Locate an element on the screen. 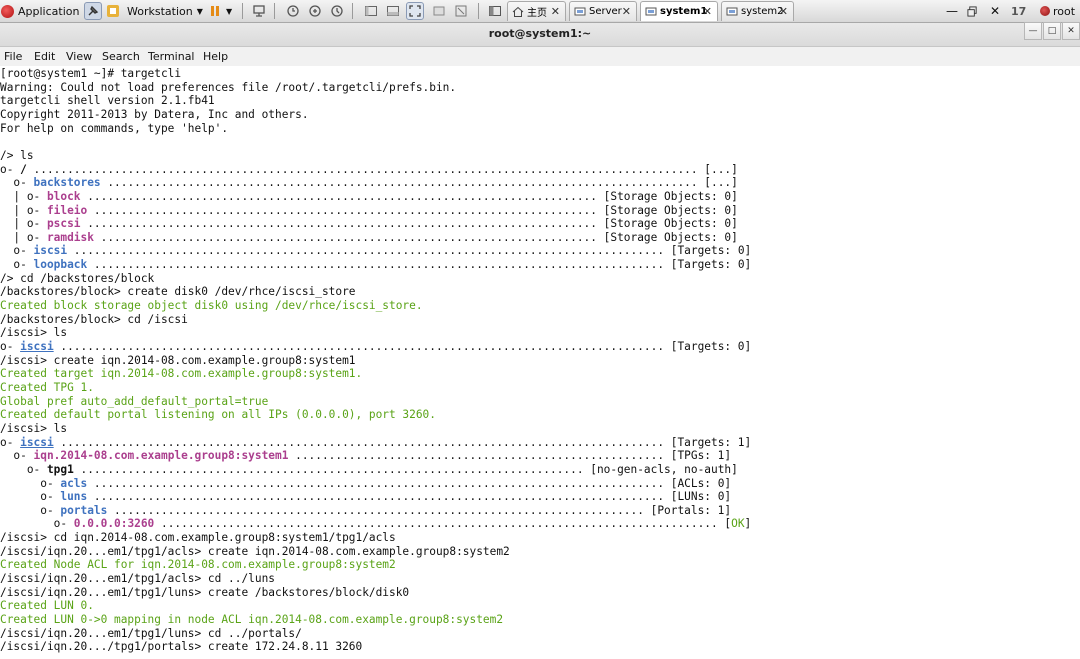 The image size is (1080, 659). pause-dropdown-icon: ▼ is located at coordinates (231, 11).